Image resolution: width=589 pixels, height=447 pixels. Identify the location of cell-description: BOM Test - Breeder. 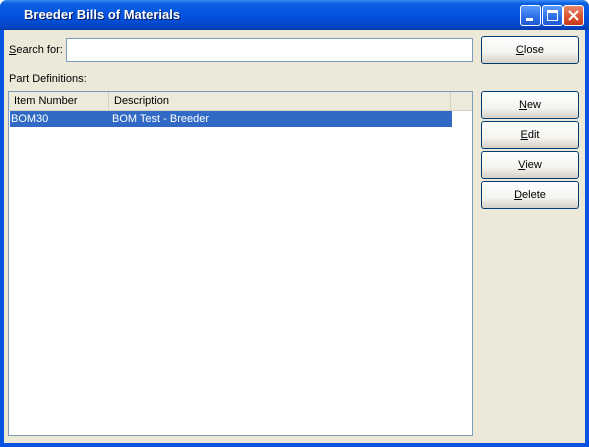
(160, 119).